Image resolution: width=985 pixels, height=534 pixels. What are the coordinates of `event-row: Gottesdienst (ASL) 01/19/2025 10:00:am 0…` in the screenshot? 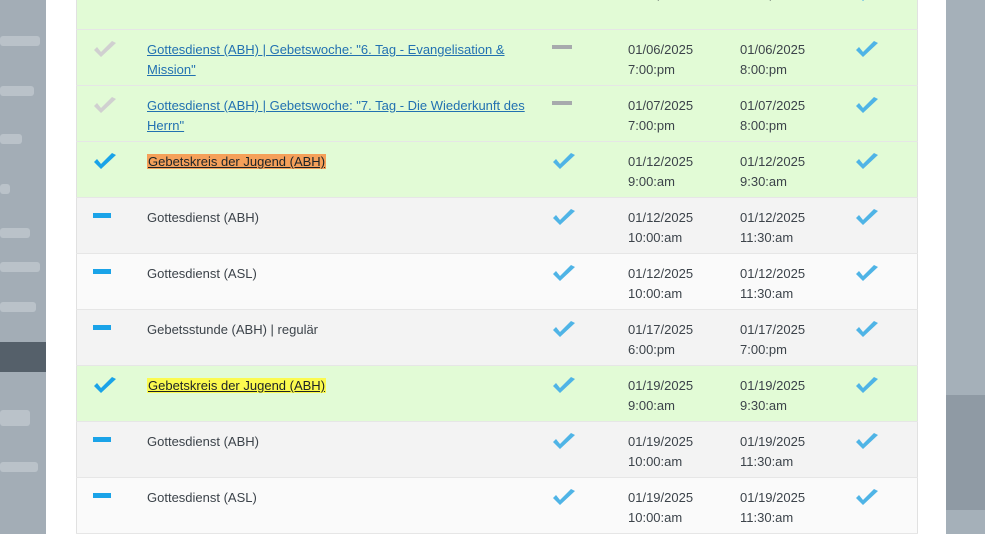 It's located at (497, 505).